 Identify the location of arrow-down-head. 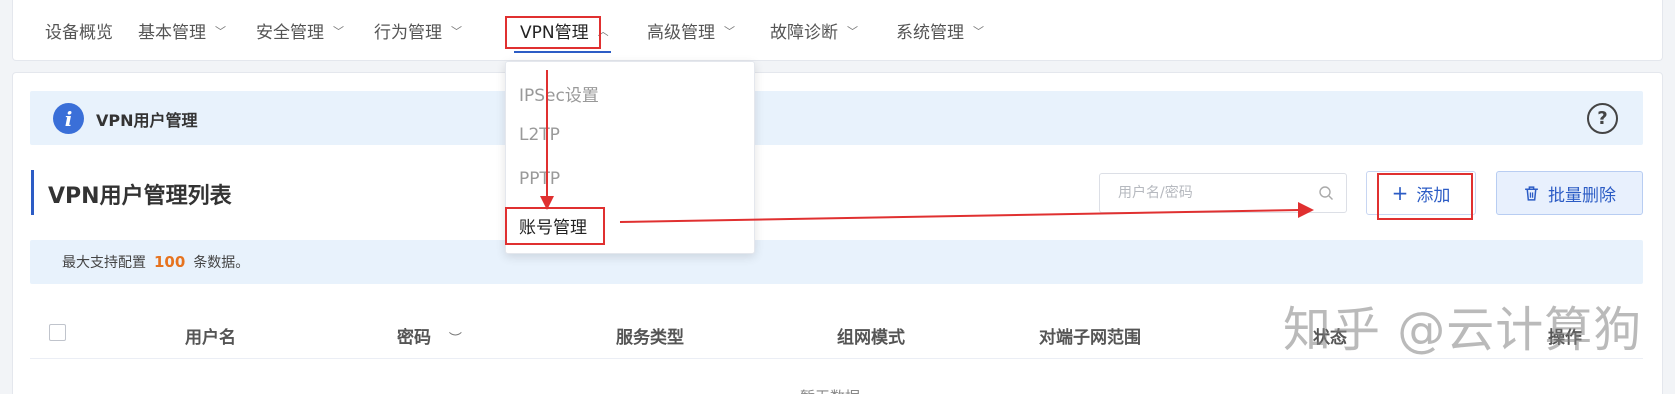
(547, 203).